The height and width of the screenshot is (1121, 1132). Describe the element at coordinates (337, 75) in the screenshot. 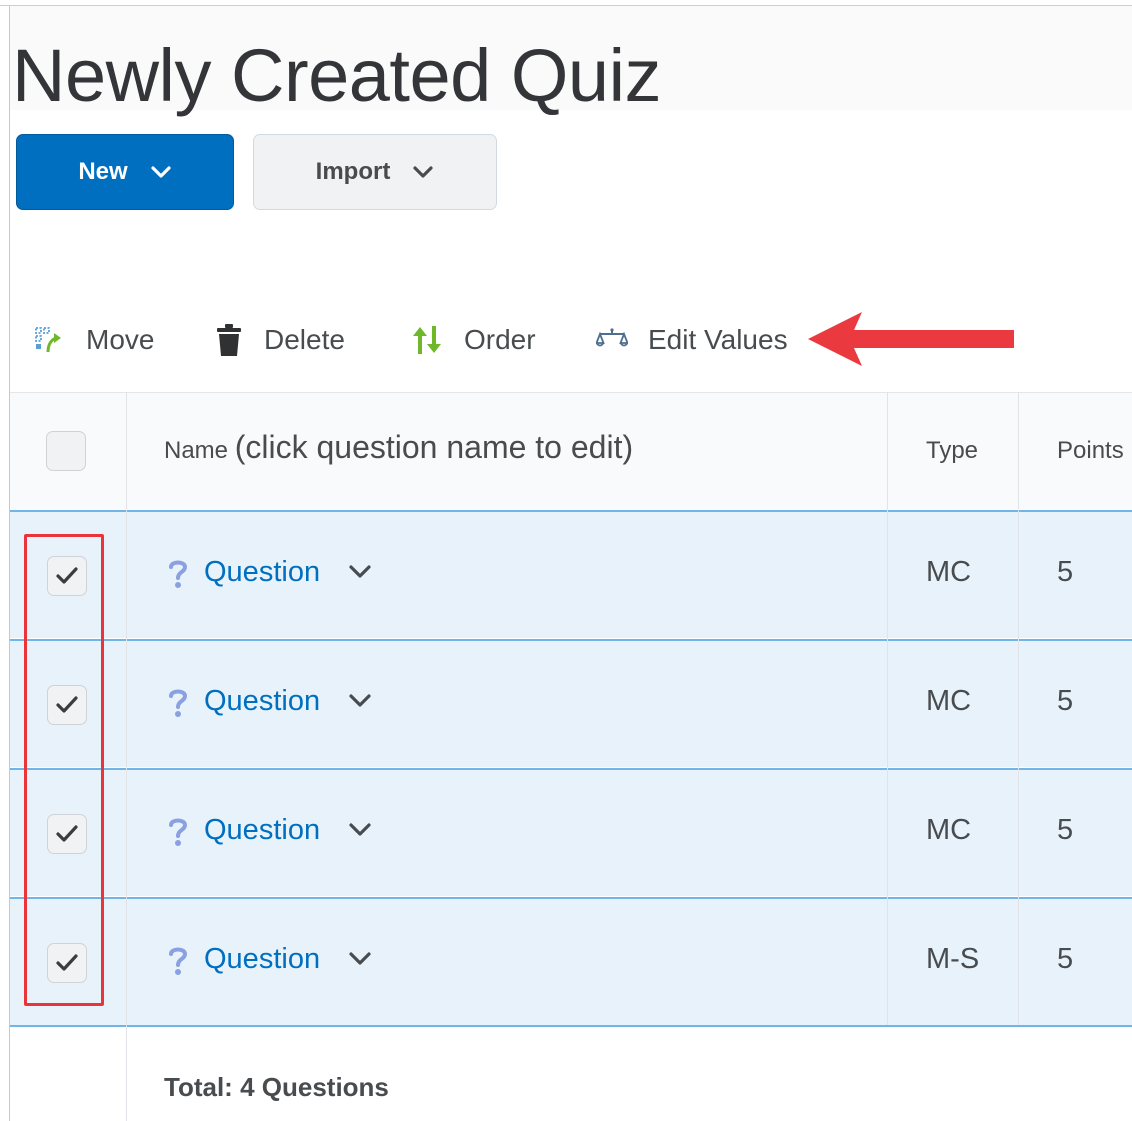

I see `page-title: Newly Created Quiz` at that location.